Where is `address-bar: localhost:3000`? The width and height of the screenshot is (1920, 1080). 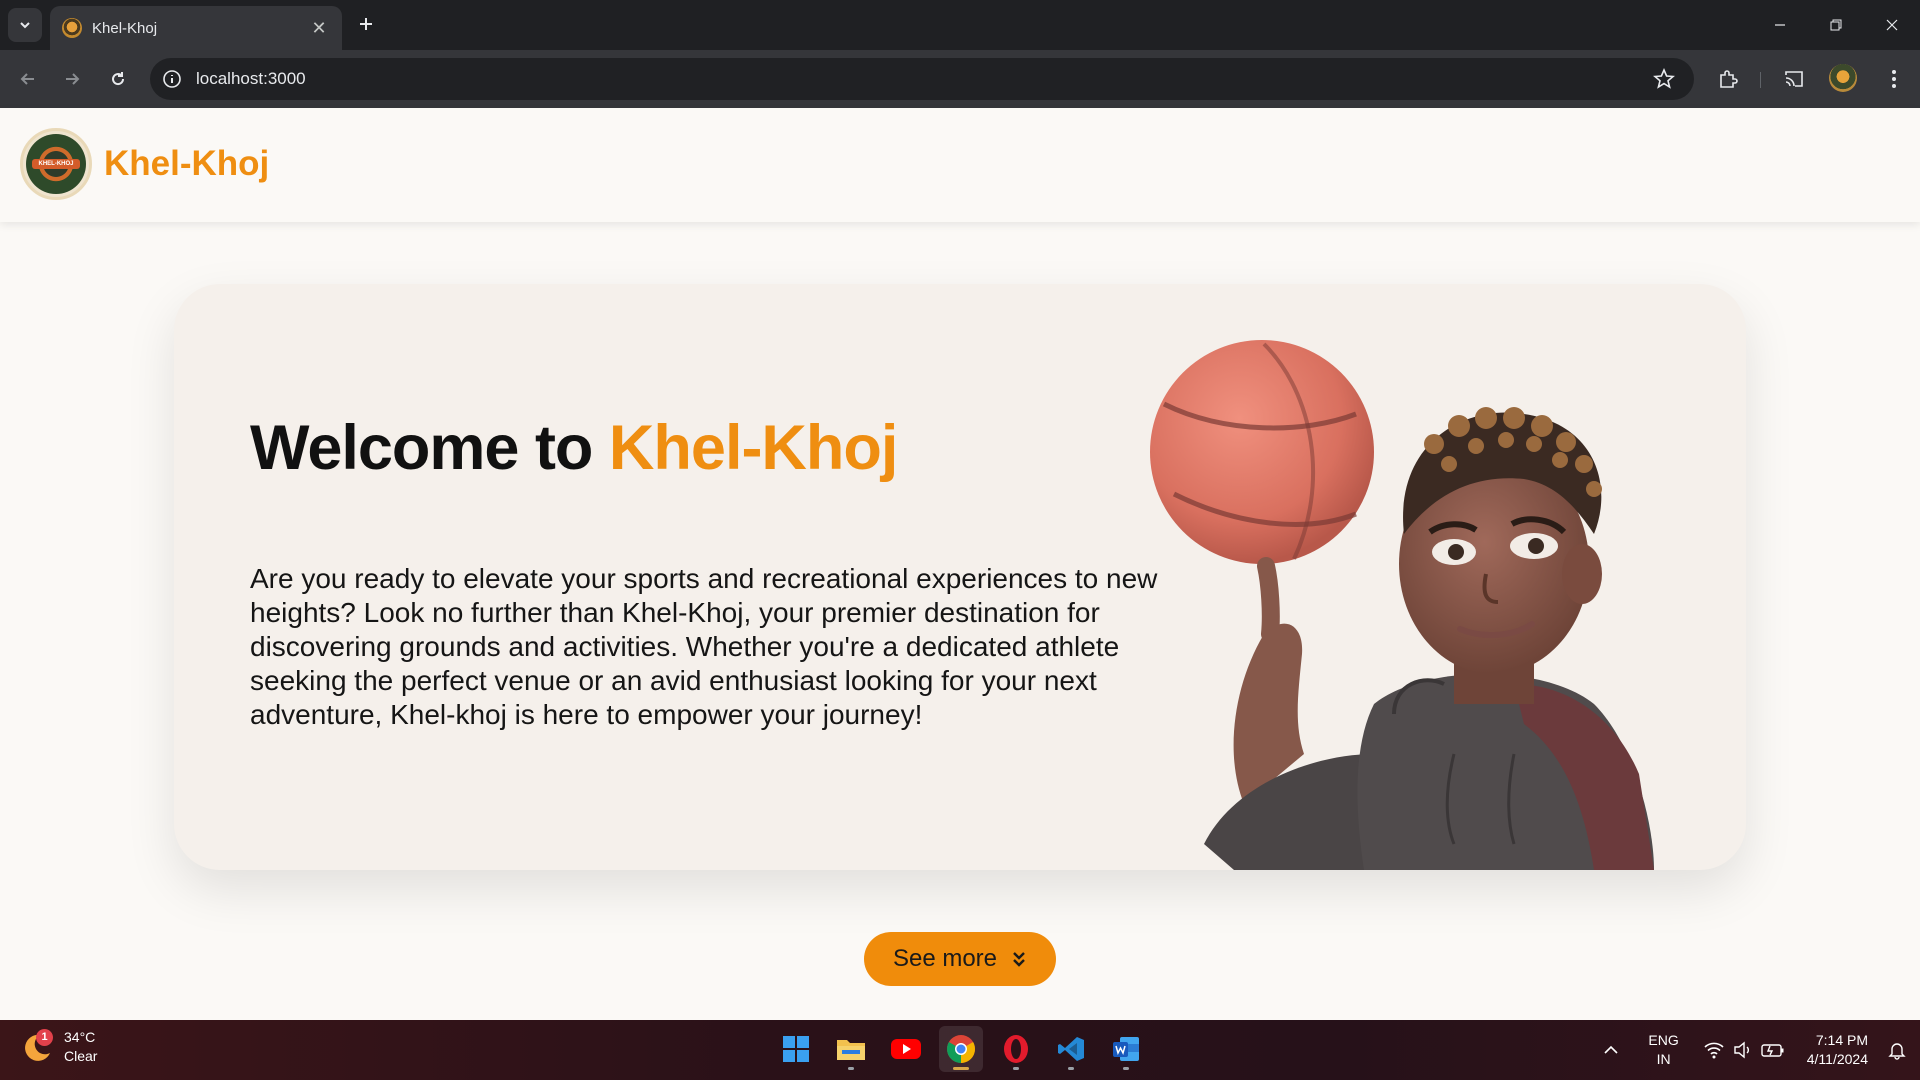 address-bar: localhost:3000 is located at coordinates (922, 79).